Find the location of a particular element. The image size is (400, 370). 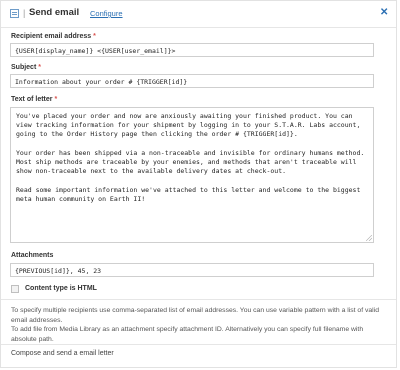

subject-label-text: Subject is located at coordinates (24, 67).